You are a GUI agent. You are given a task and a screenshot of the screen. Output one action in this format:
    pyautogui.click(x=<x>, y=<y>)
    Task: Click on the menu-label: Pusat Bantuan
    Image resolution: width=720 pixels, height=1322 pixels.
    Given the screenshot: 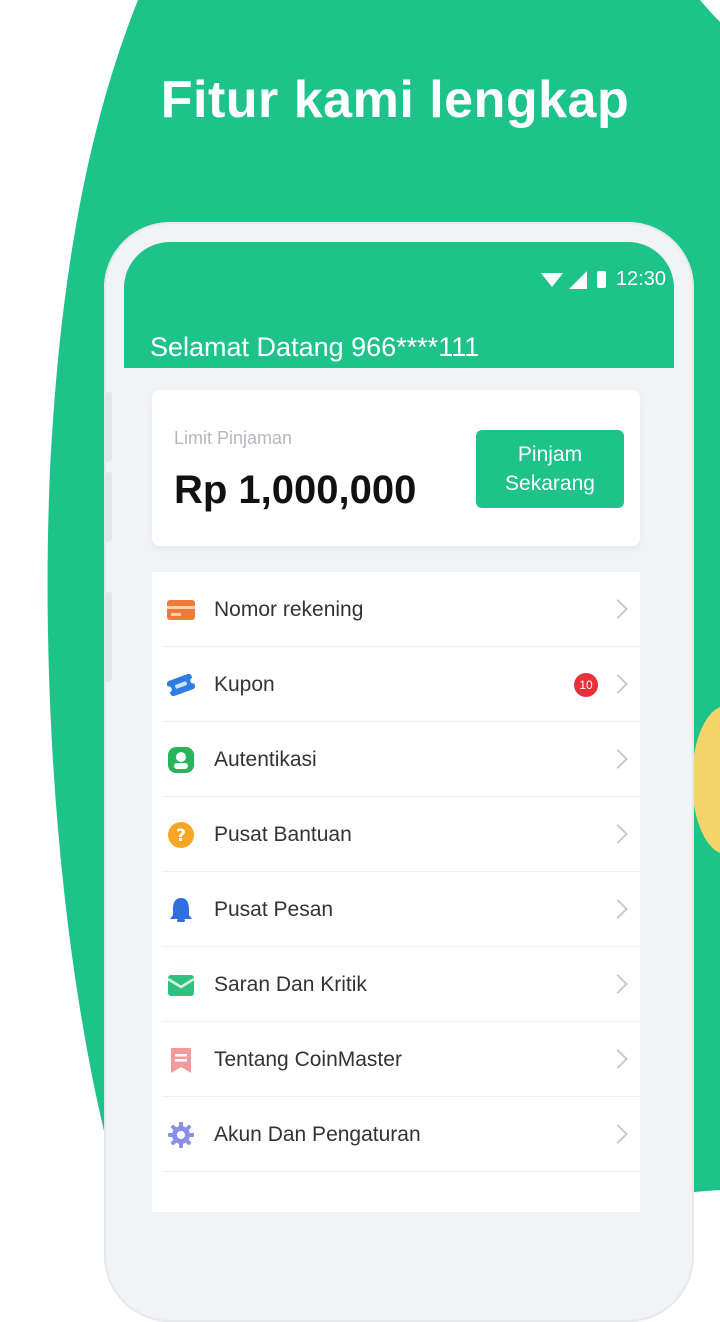 What is the action you would take?
    pyautogui.click(x=283, y=834)
    